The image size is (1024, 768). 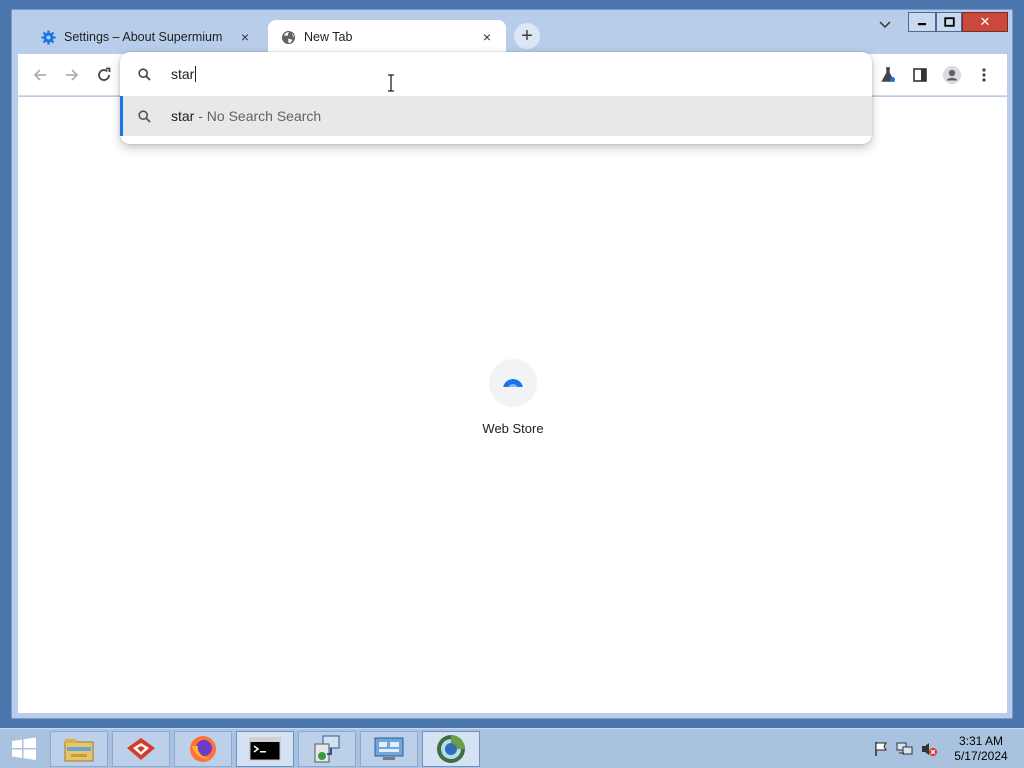 I want to click on taskbar-firefox, so click(x=203, y=749).